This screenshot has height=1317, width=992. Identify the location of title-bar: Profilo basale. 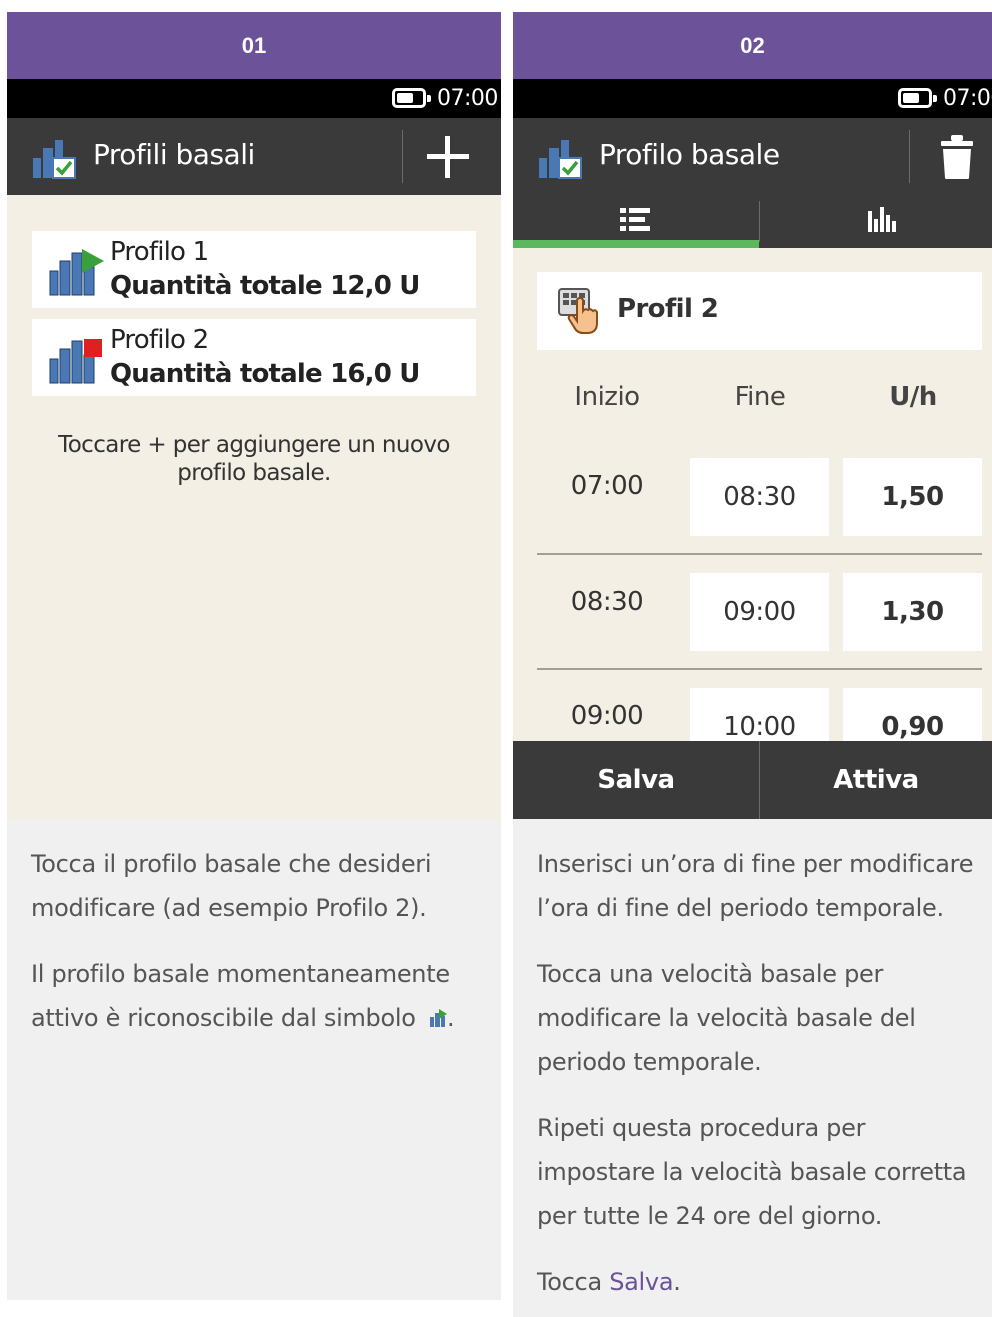
(752, 156).